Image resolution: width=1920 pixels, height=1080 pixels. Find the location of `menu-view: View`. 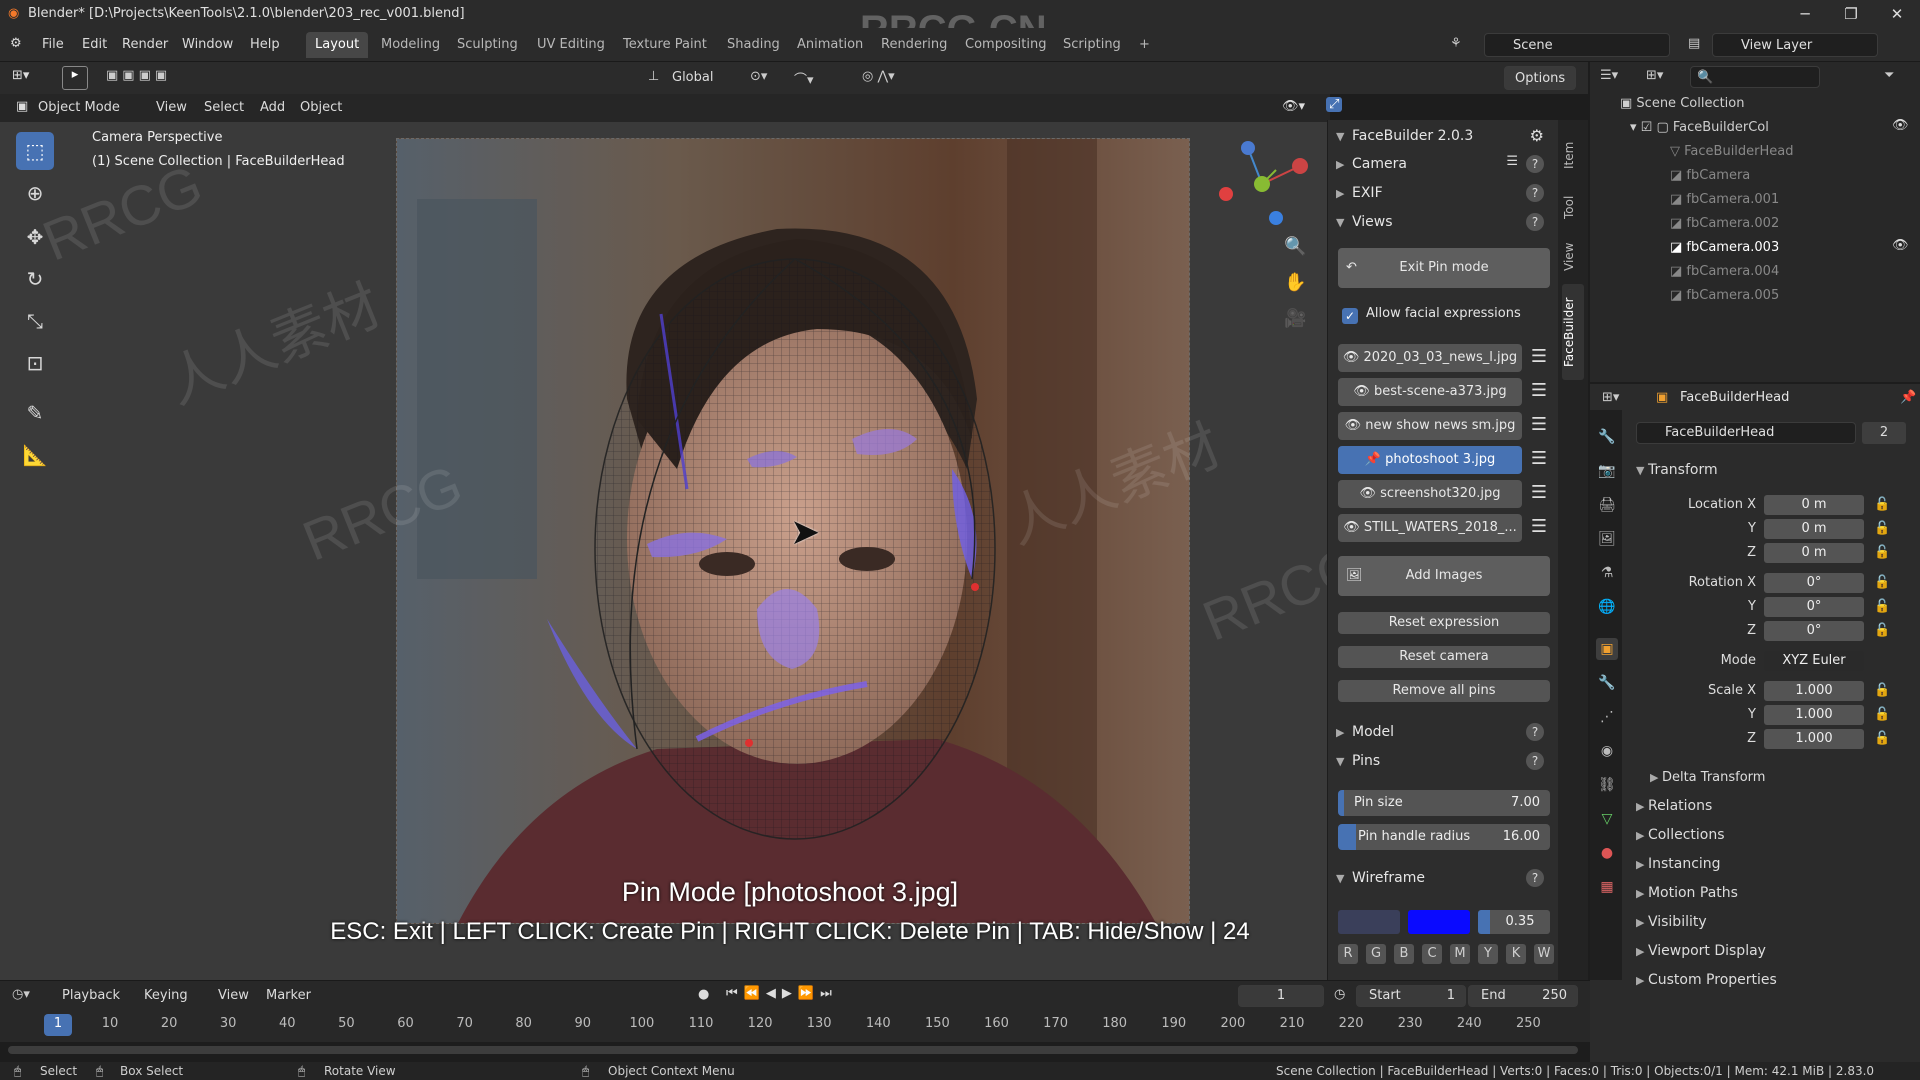

menu-view: View is located at coordinates (171, 108).